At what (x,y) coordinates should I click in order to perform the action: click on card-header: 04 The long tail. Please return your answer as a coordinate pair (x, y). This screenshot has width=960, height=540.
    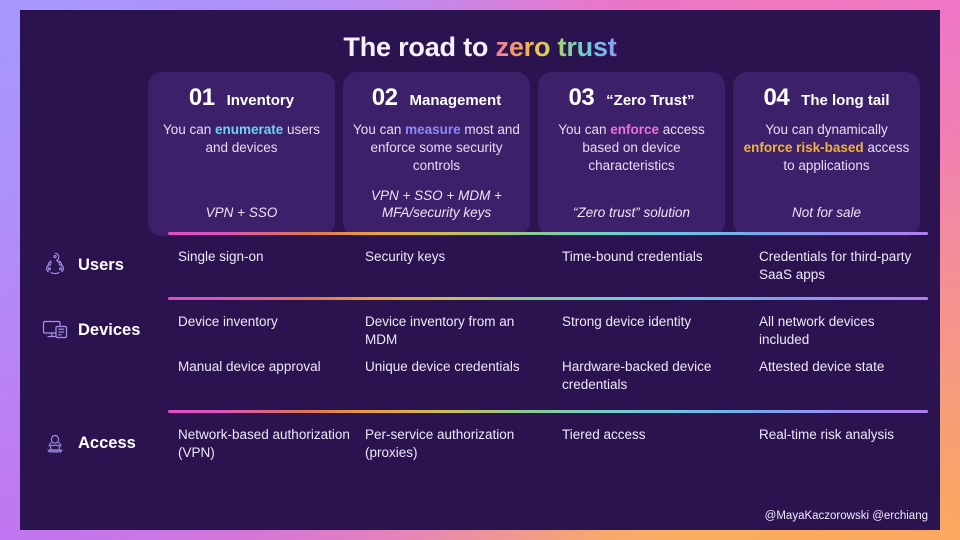
    Looking at the image, I should click on (826, 98).